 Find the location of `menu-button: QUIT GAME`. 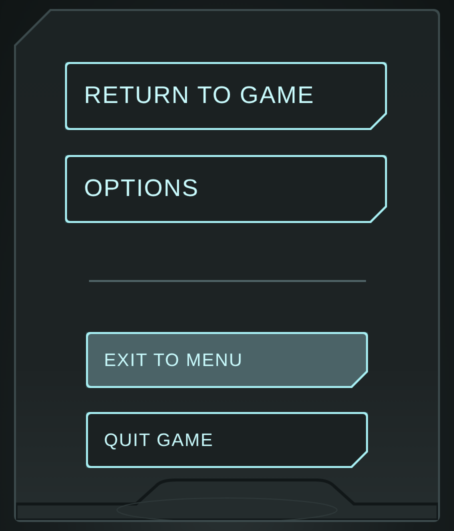

menu-button: QUIT GAME is located at coordinates (227, 440).